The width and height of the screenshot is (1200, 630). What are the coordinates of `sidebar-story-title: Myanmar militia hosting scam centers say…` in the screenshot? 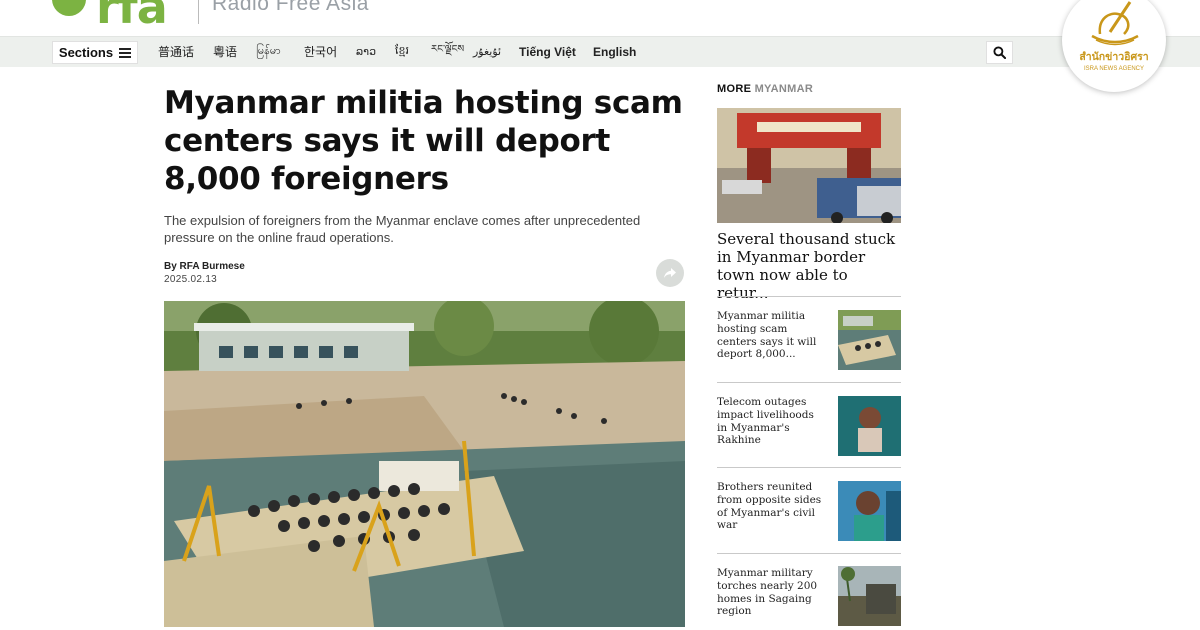 It's located at (772, 335).